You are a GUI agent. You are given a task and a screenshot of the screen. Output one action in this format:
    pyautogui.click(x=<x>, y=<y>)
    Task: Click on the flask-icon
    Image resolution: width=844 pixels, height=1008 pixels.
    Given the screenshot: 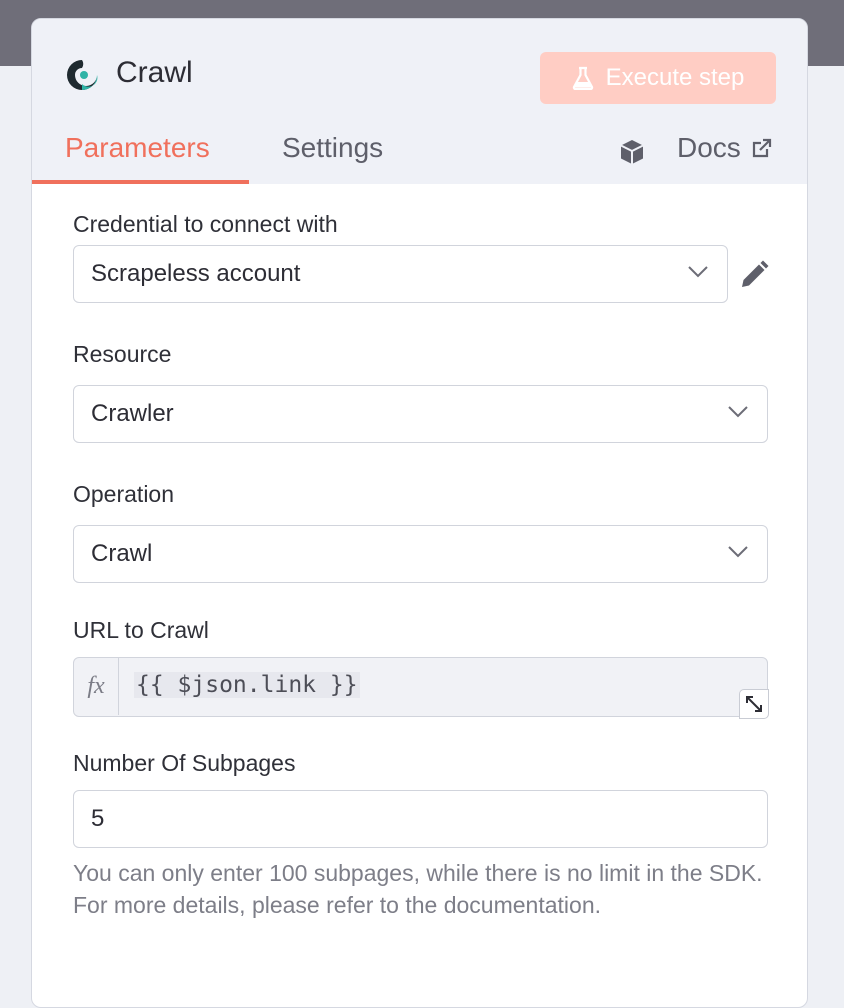 What is the action you would take?
    pyautogui.click(x=582, y=78)
    